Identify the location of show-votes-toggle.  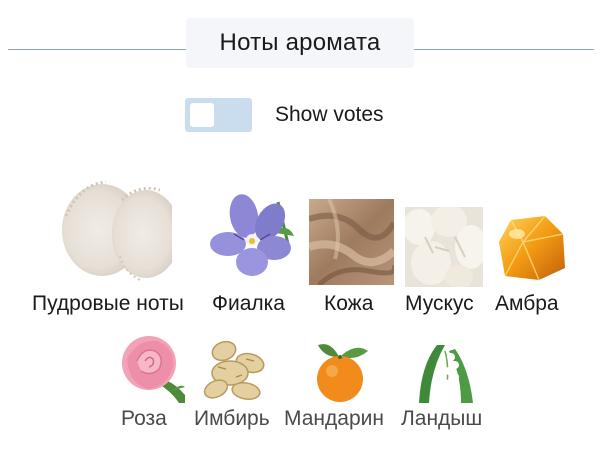
(218, 115).